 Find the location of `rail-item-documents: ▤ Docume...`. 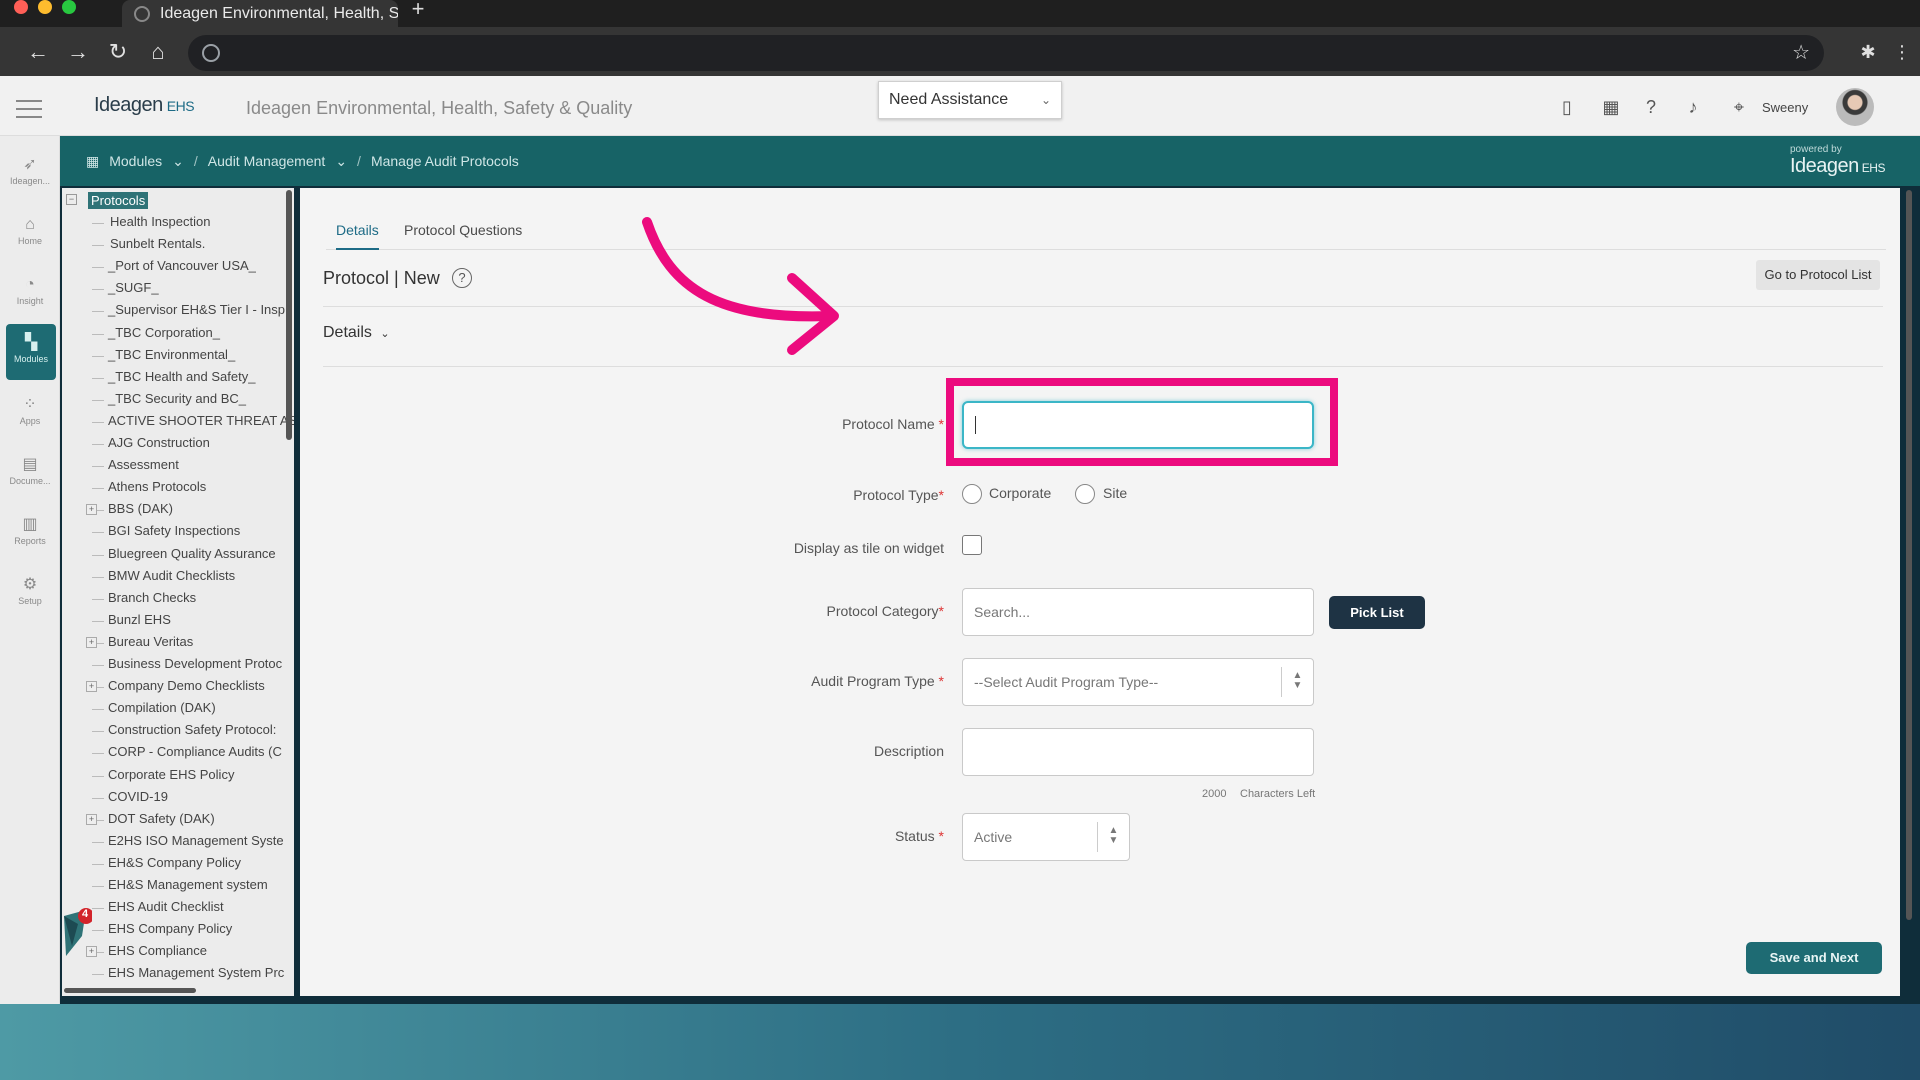

rail-item-documents: ▤ Docume... is located at coordinates (30, 474).